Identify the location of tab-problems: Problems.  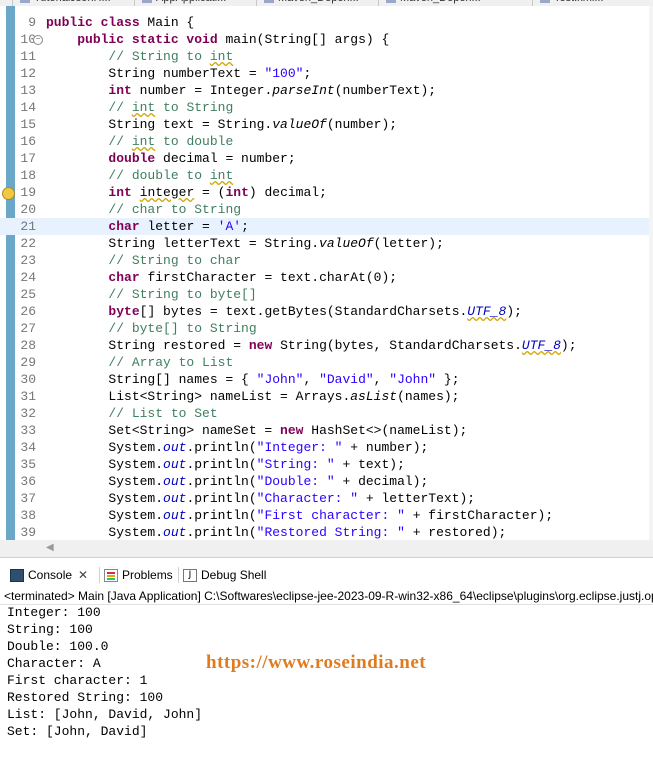
(138, 575).